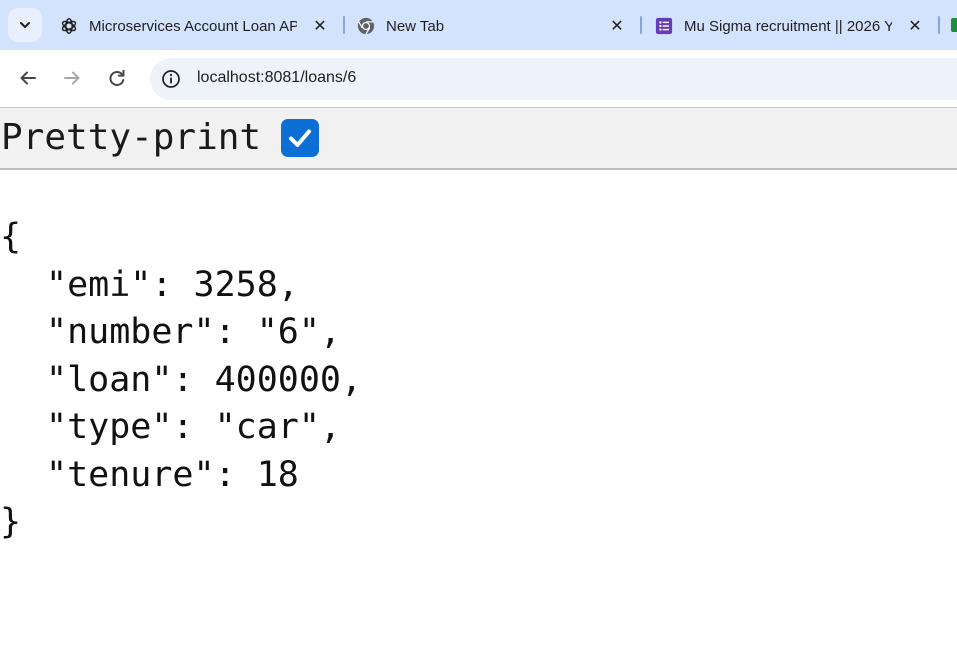  What do you see at coordinates (193, 26) in the screenshot?
I see `tab-title: Microservices Account Loan API` at bounding box center [193, 26].